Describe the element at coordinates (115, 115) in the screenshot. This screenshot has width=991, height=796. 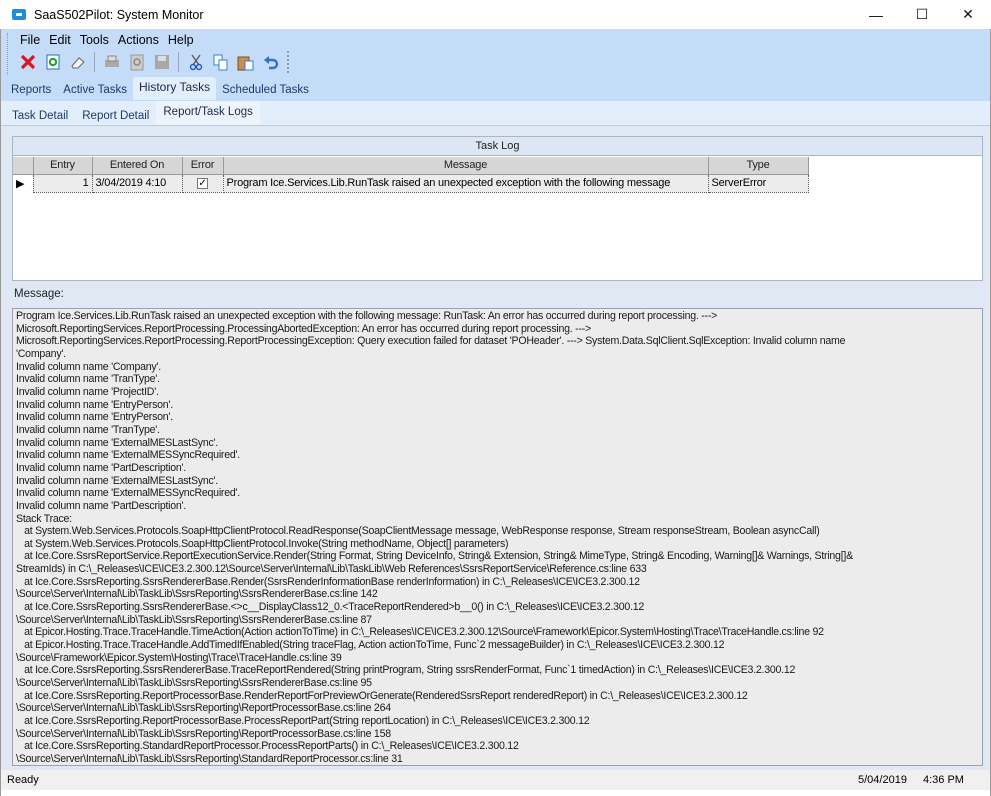
I see `tab-report-detail: Report Detail` at that location.